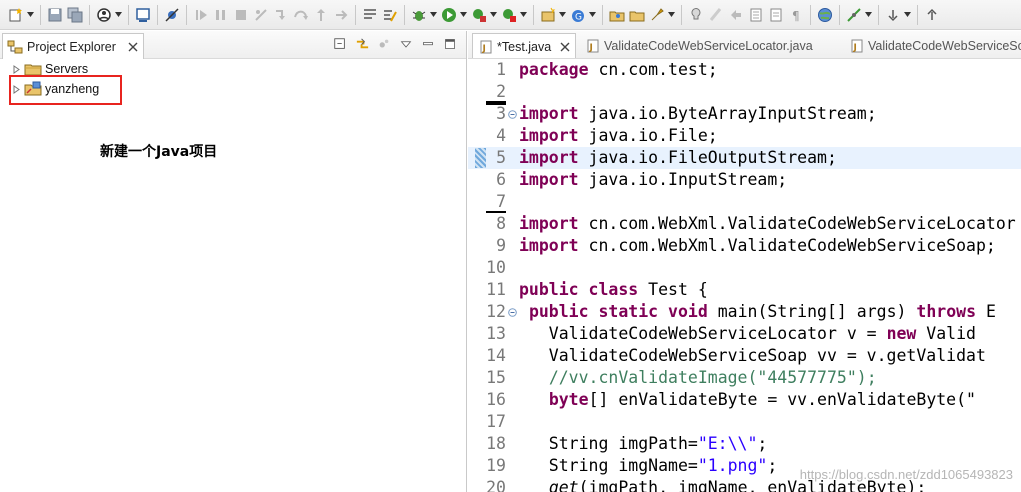 The width and height of the screenshot is (1021, 492). Describe the element at coordinates (932, 45) in the screenshot. I see `tab-validate-code-soap: J ValidateCodeWebServiceSo` at that location.